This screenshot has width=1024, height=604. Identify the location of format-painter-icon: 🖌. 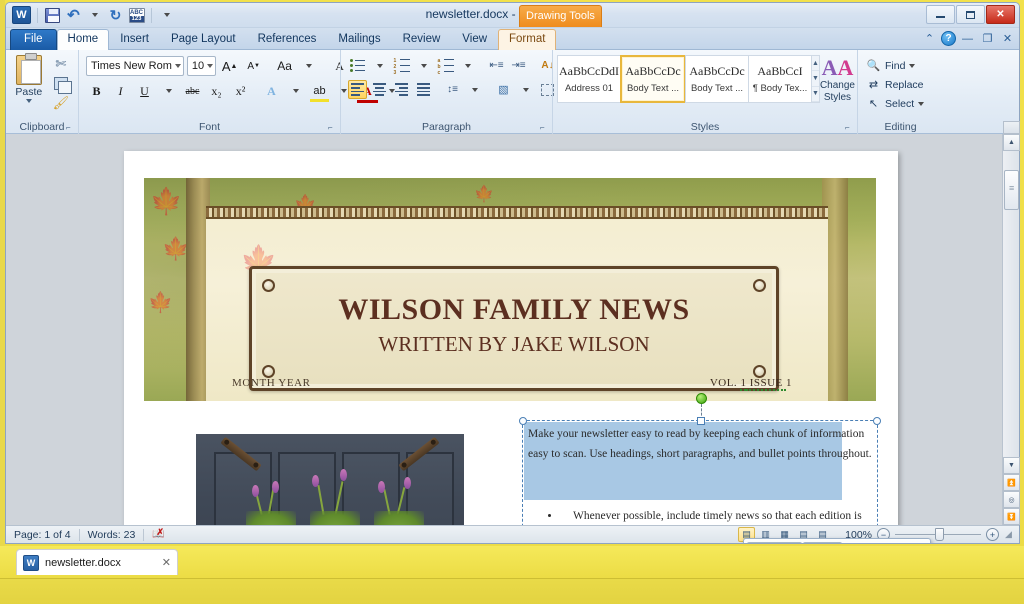
(61, 103).